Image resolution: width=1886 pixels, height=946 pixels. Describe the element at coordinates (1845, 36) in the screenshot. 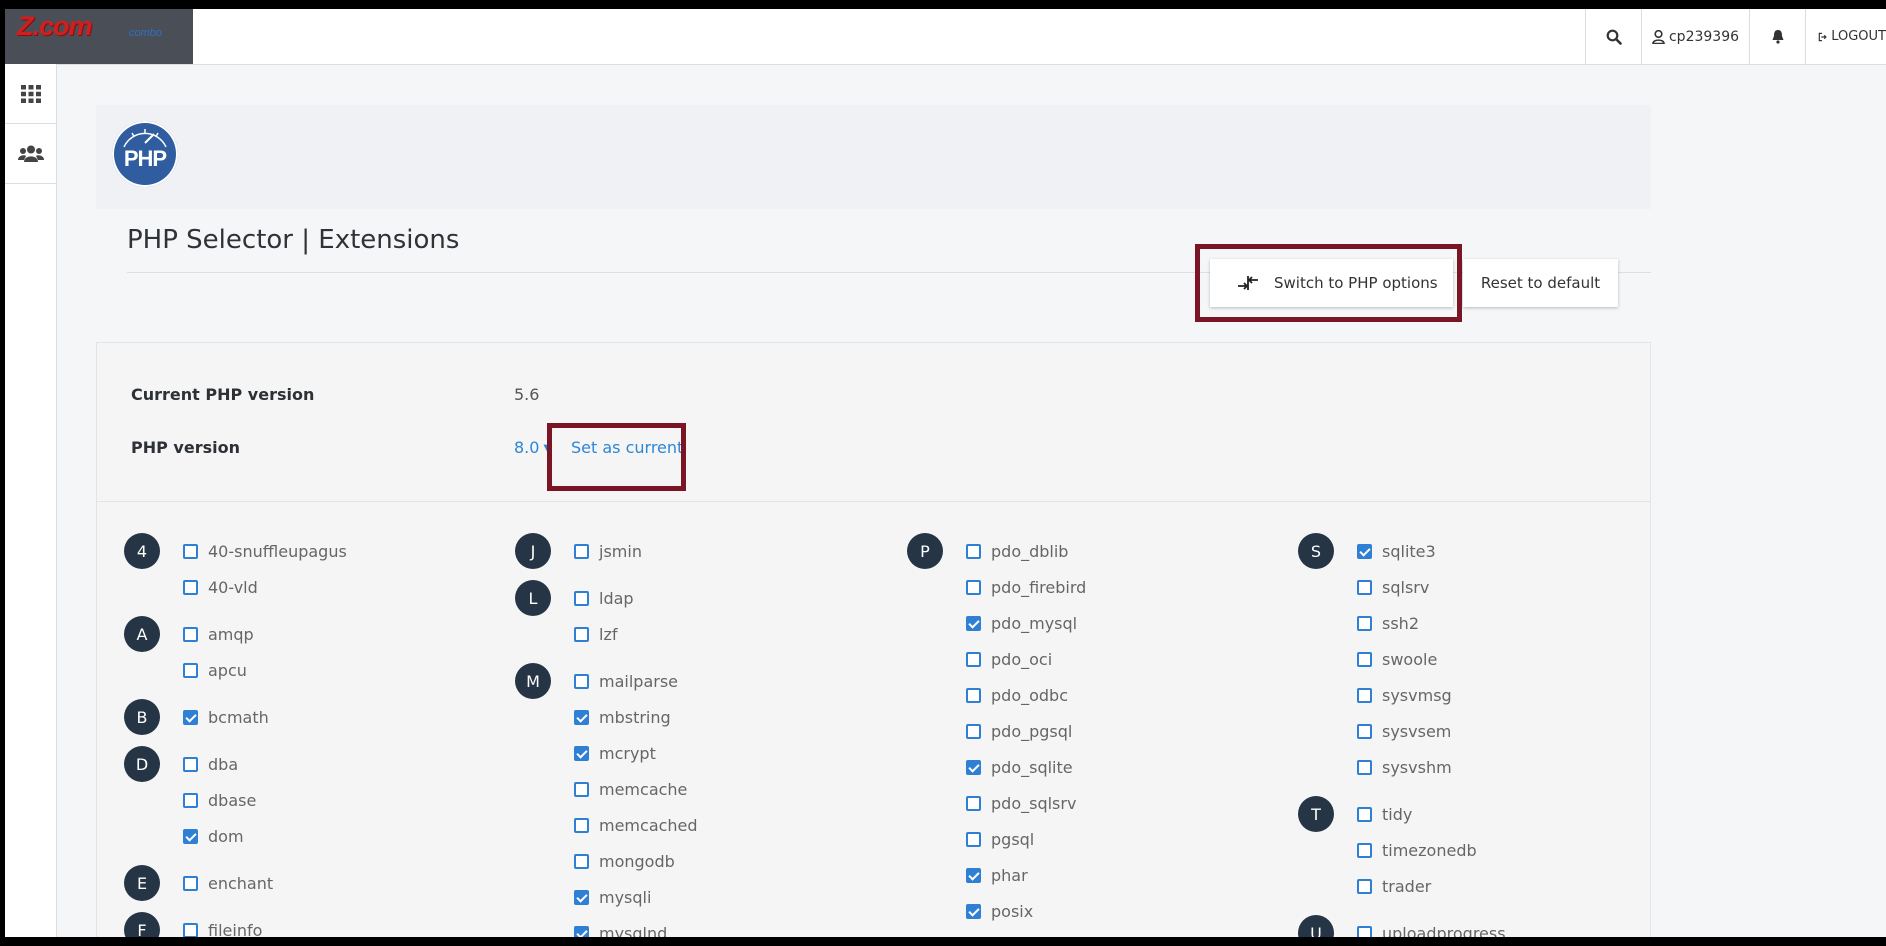

I see `logout-button: LOGOUT` at that location.